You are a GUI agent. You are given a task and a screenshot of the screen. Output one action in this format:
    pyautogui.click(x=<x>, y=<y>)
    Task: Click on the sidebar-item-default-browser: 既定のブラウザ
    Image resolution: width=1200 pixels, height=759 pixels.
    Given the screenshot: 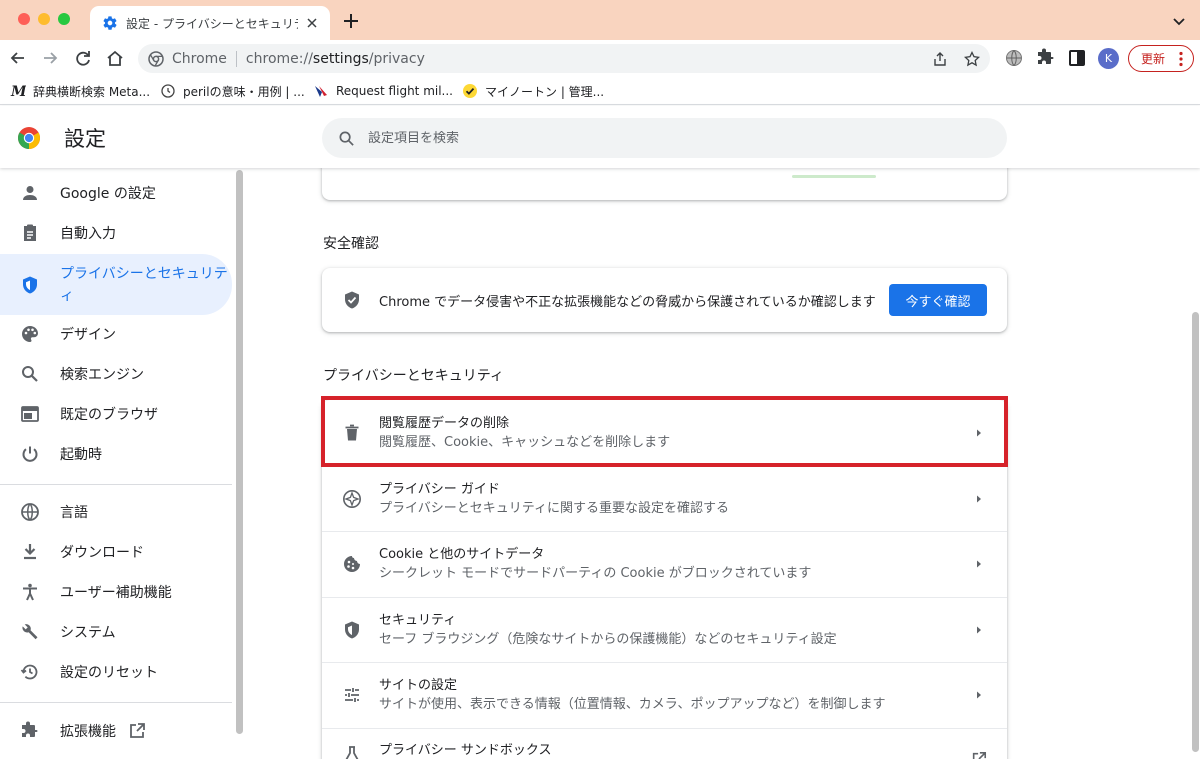 What is the action you would take?
    pyautogui.click(x=116, y=414)
    